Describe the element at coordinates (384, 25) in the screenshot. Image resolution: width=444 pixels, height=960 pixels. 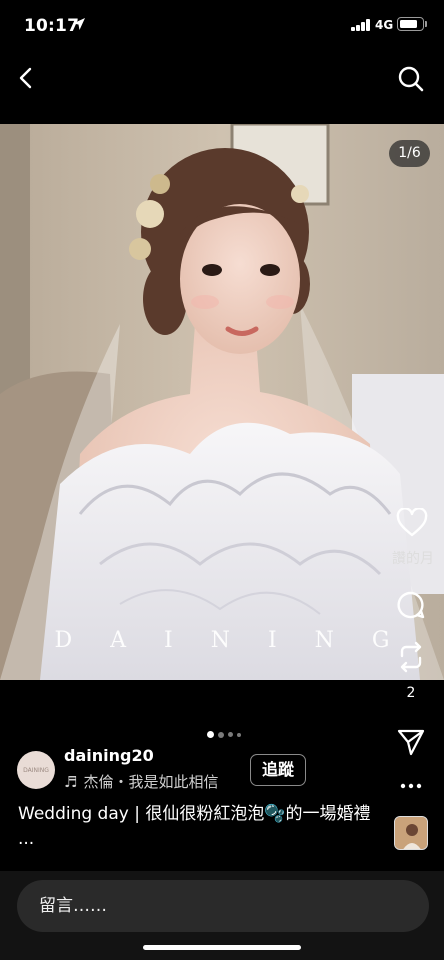
I see `network-type: 4G` at that location.